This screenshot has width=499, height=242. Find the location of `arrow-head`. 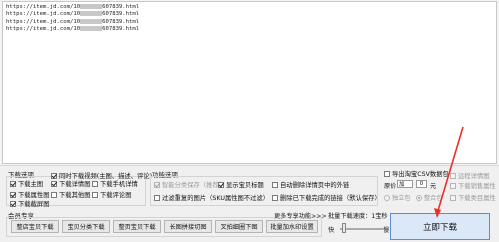

arrow-head is located at coordinates (437, 213).